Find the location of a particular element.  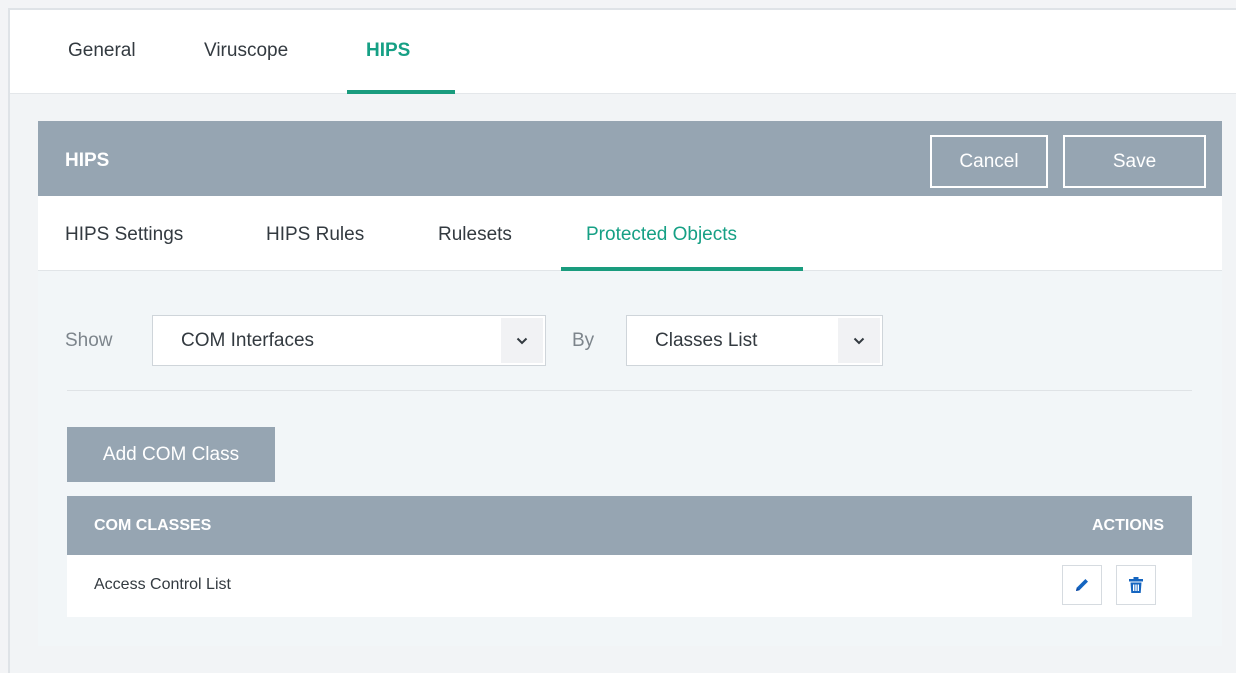

tab-protected-objects: Protected Objects is located at coordinates (661, 235).